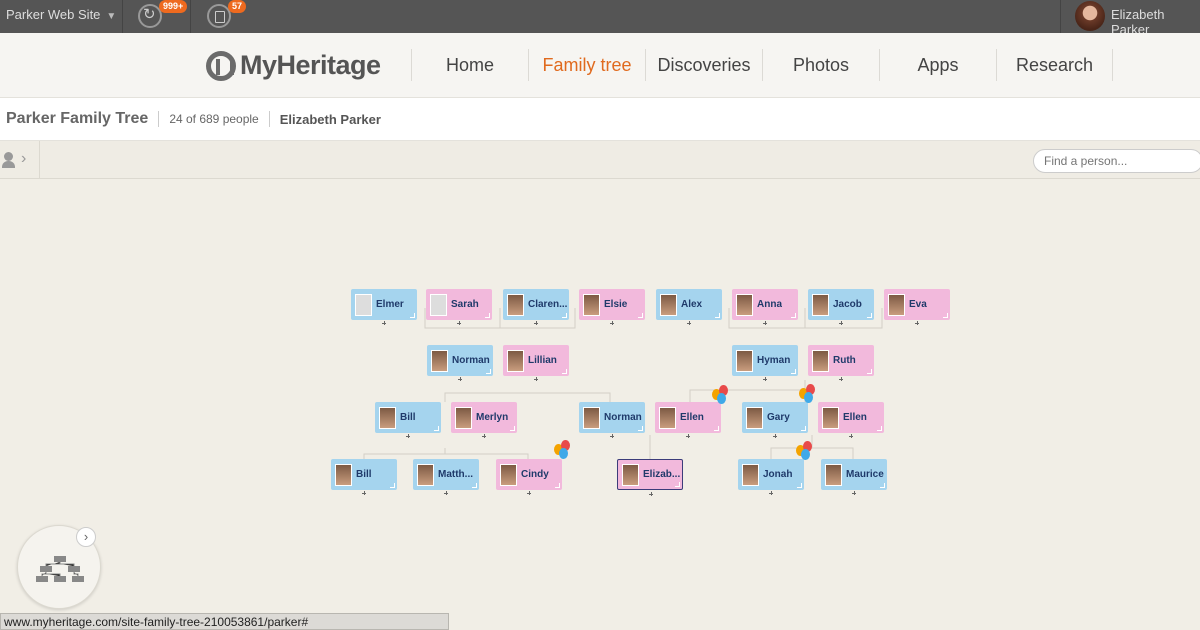  What do you see at coordinates (937, 65) in the screenshot?
I see `nav-apps: Apps` at bounding box center [937, 65].